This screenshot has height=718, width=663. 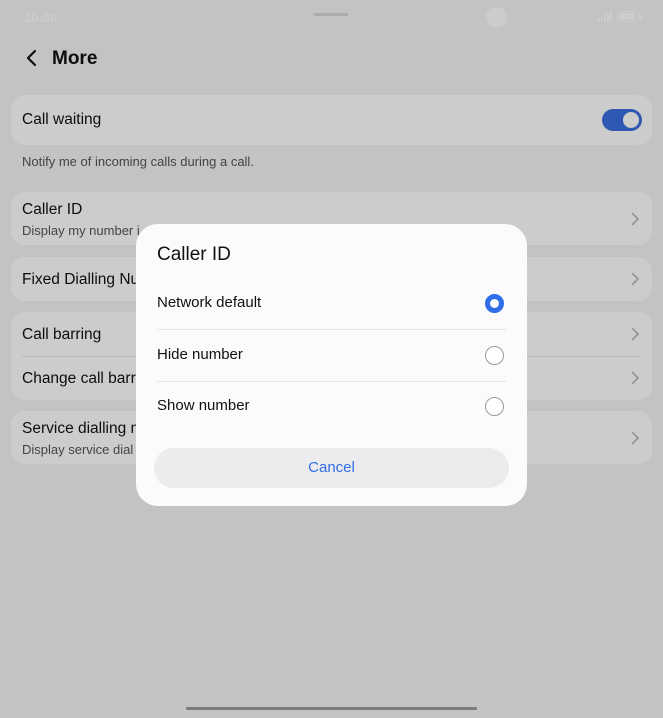 I want to click on option-hide-number: Hide number, so click(x=331, y=355).